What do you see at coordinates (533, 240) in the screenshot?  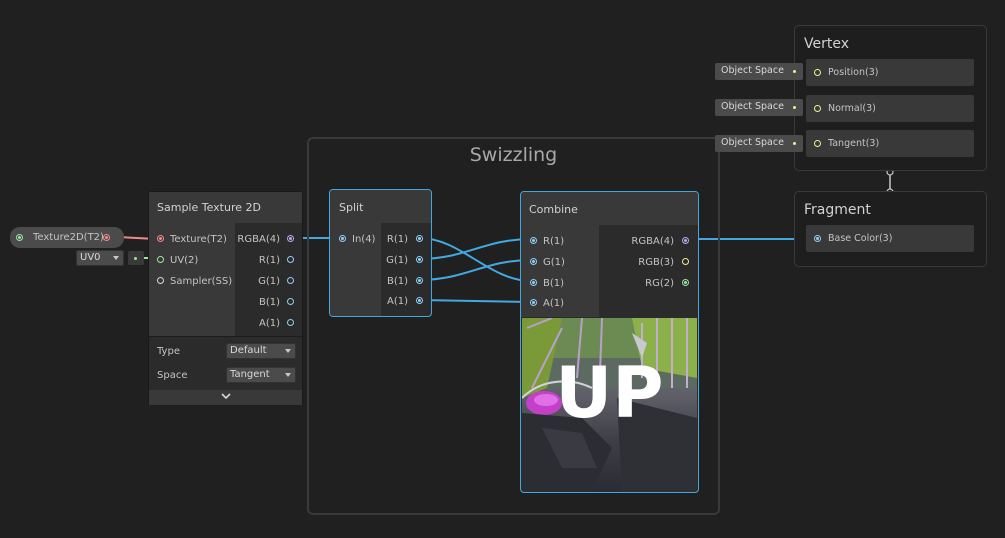 I see `combine-r-port` at bounding box center [533, 240].